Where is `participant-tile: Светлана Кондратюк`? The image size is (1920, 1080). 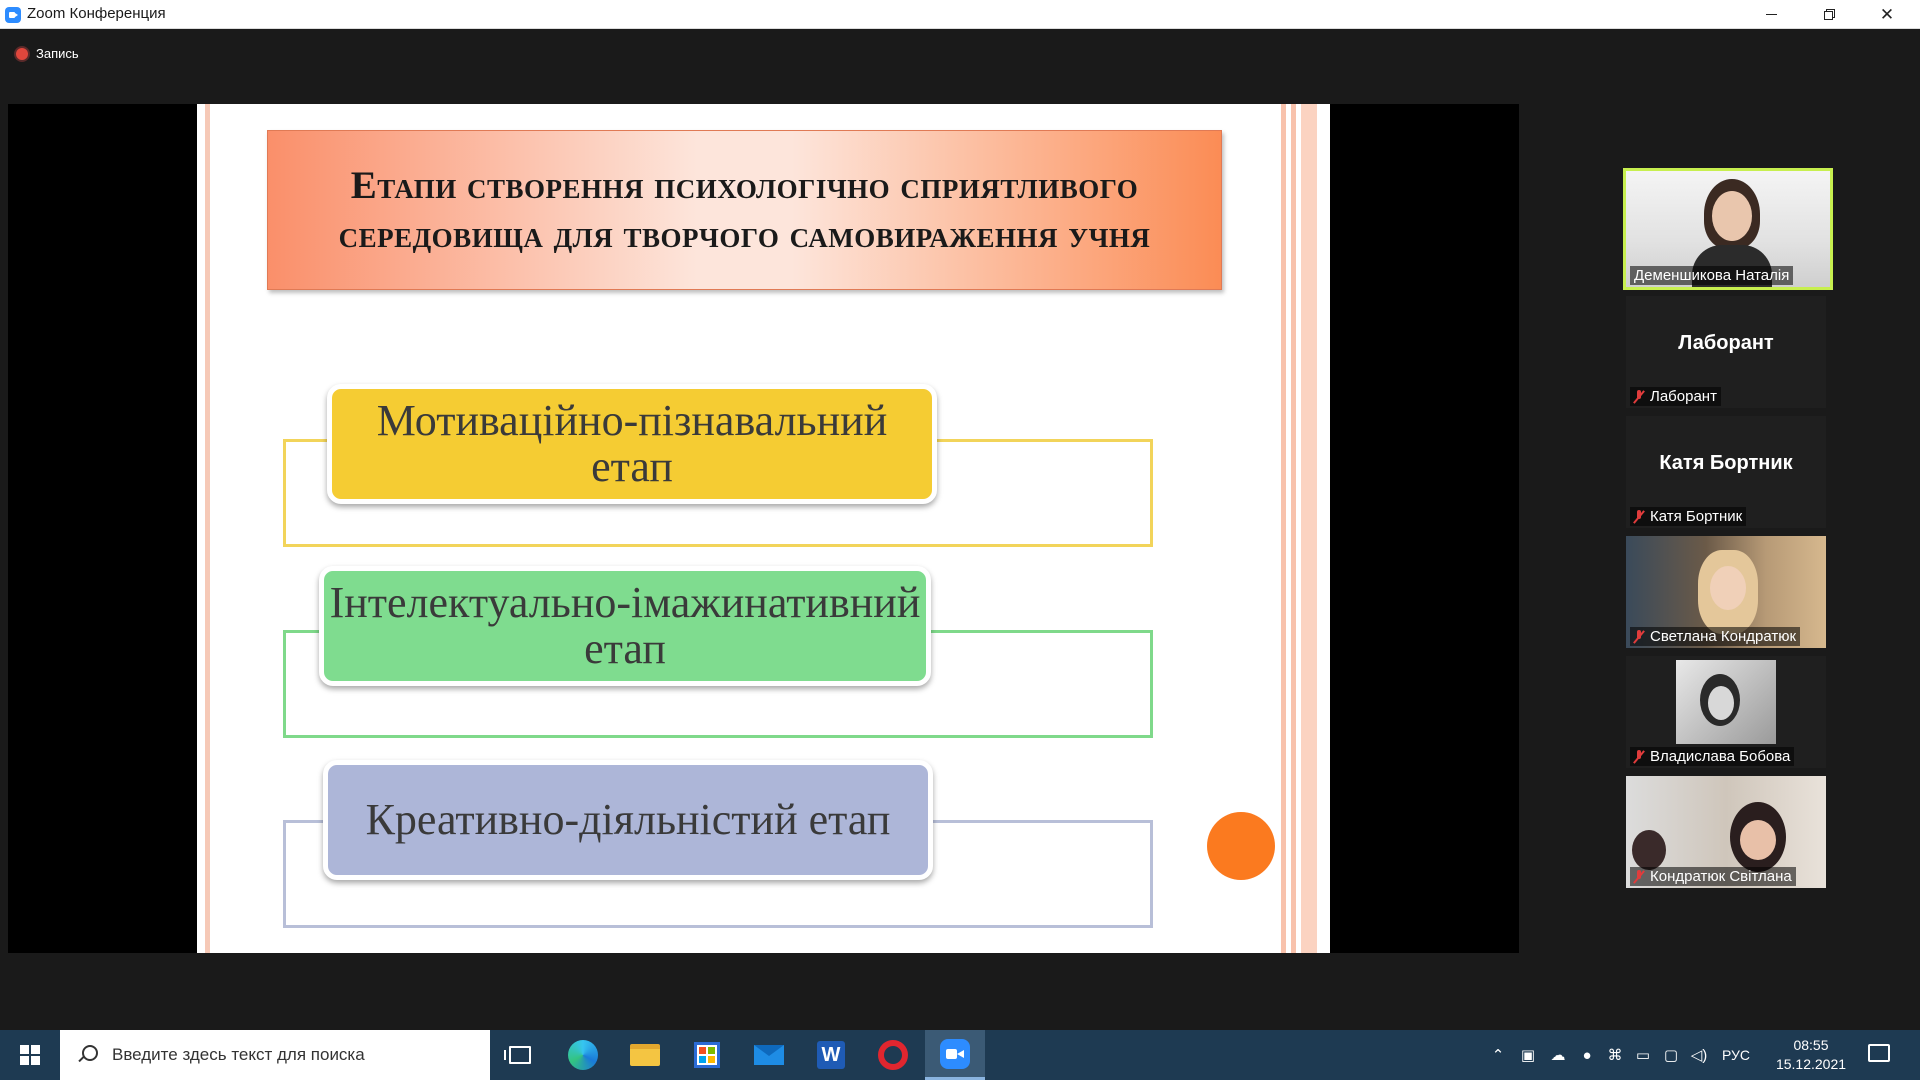 participant-tile: Светлана Кондратюк is located at coordinates (1726, 592).